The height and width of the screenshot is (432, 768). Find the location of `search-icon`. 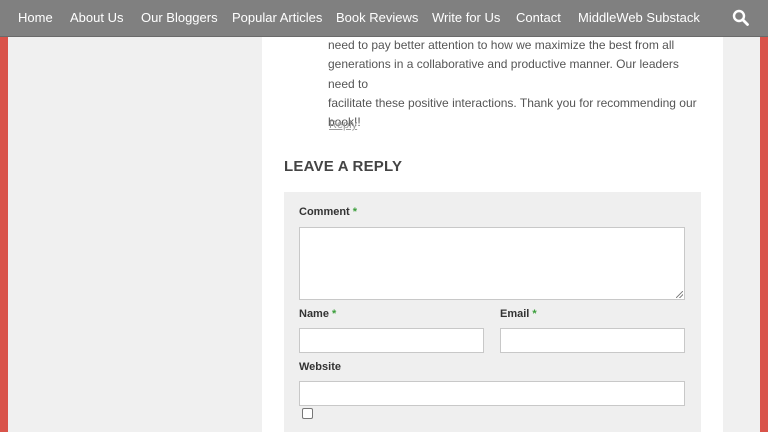

search-icon is located at coordinates (741, 18).